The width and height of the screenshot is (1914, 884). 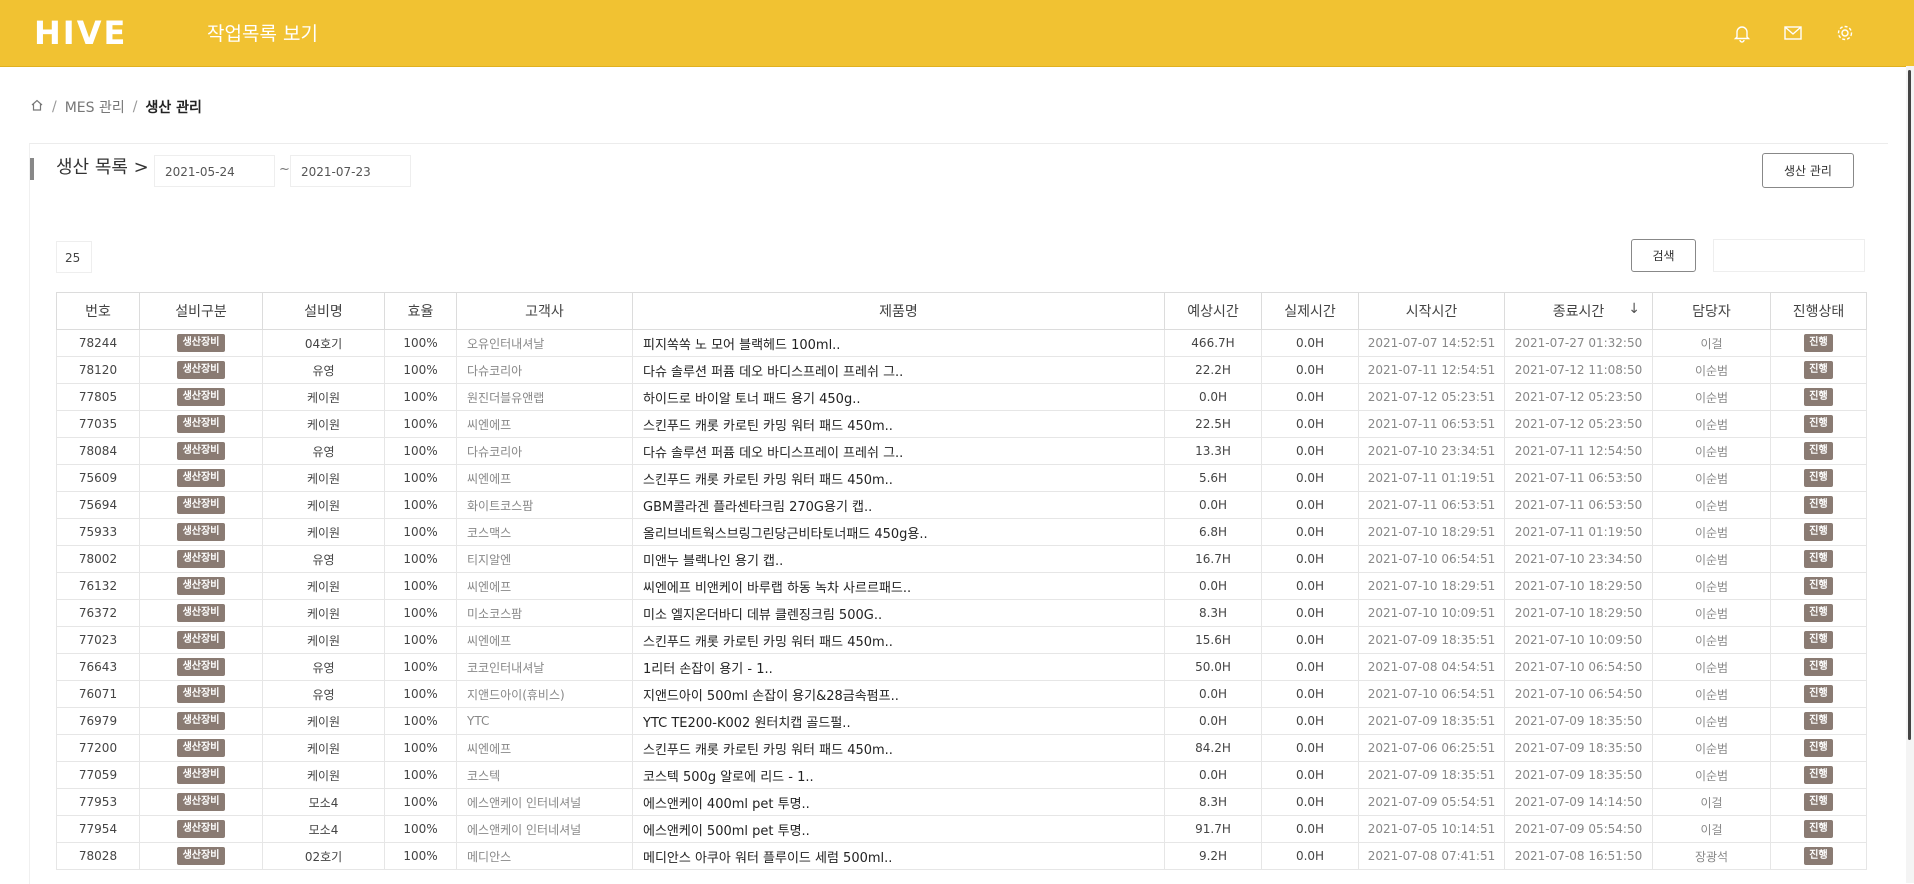 What do you see at coordinates (1431, 397) in the screenshot?
I see `cell-start: 2021-07-12 05:23:51` at bounding box center [1431, 397].